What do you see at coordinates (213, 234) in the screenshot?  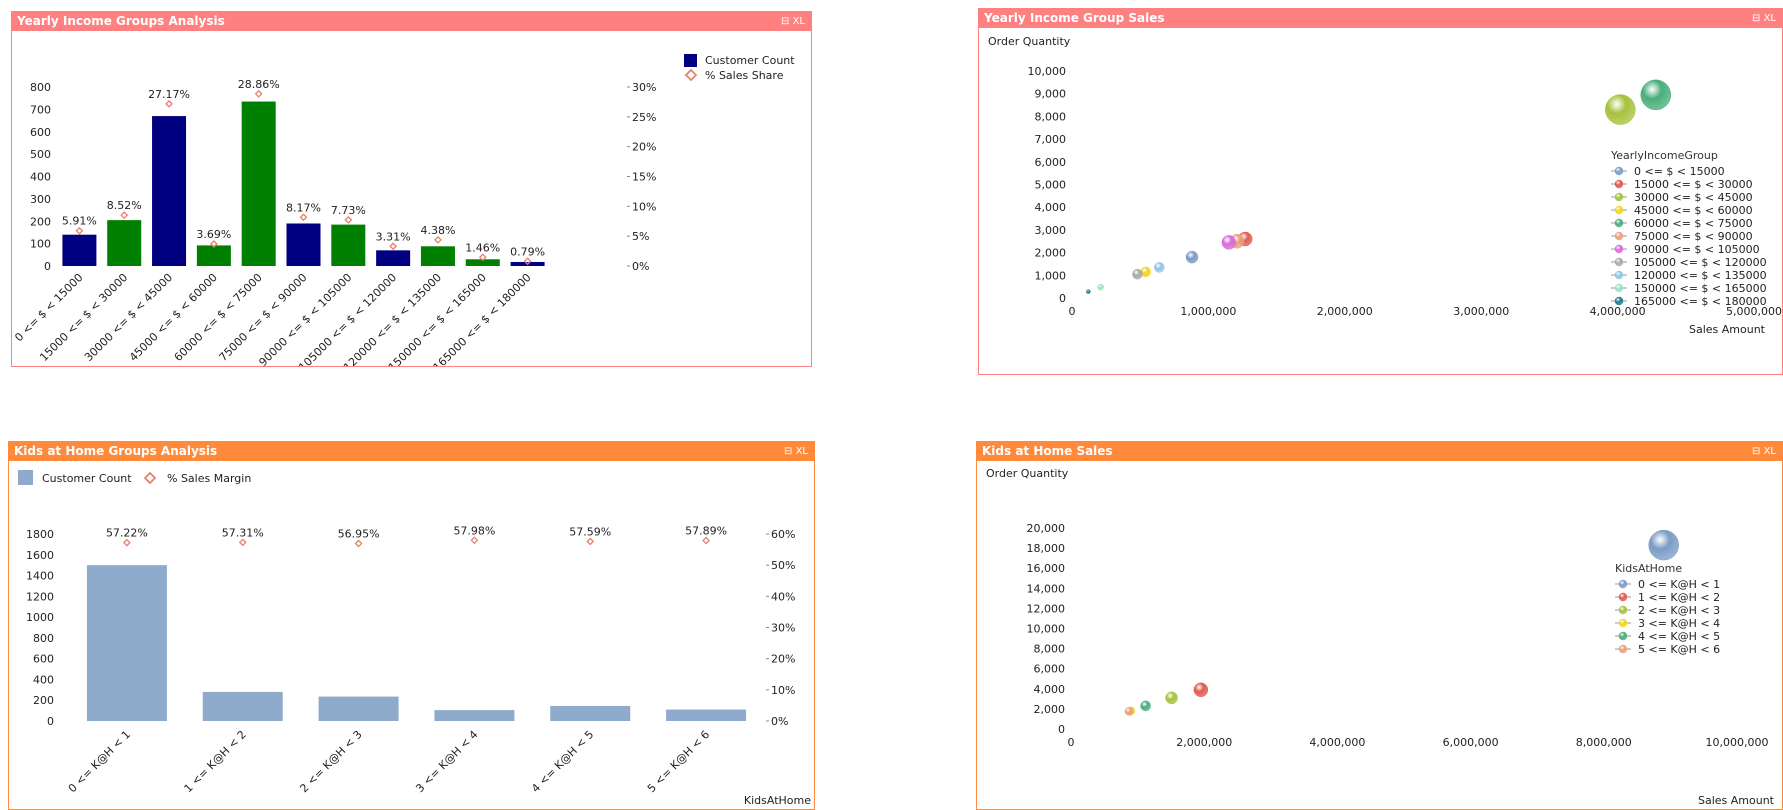 I see `data-label: 3.69%` at bounding box center [213, 234].